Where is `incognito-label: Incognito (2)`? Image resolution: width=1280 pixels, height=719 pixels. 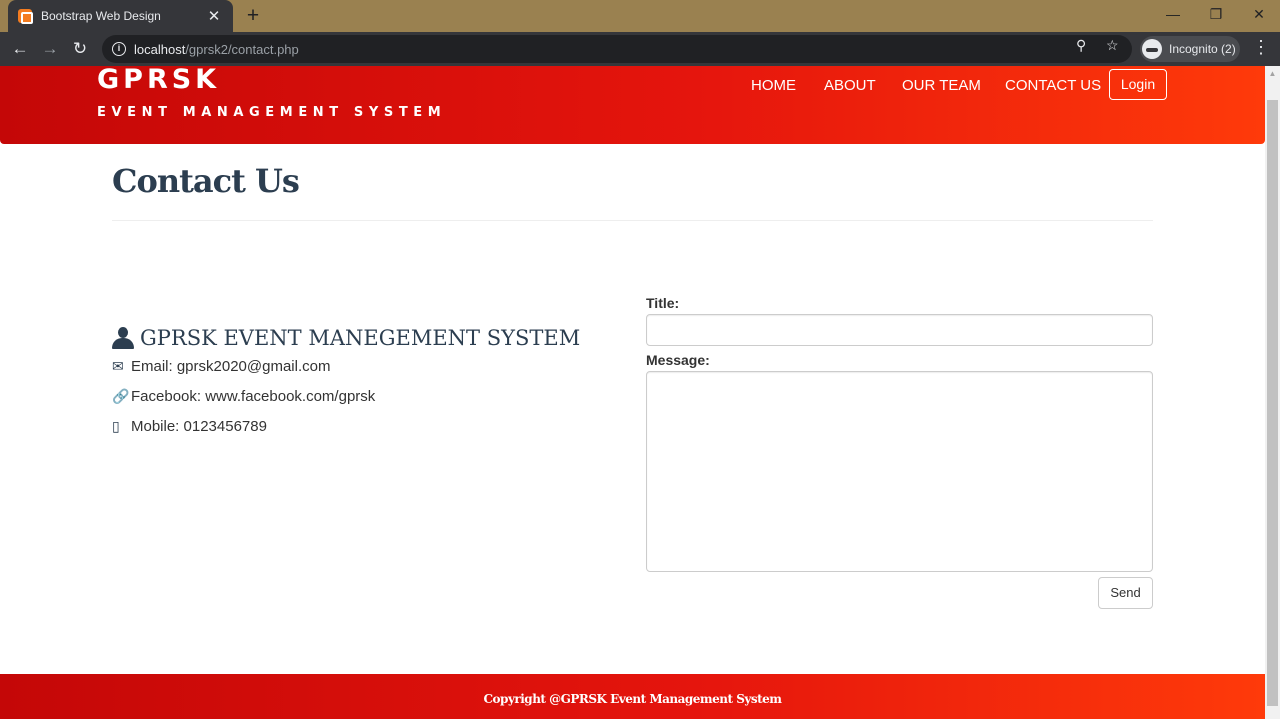 incognito-label: Incognito (2) is located at coordinates (1202, 49).